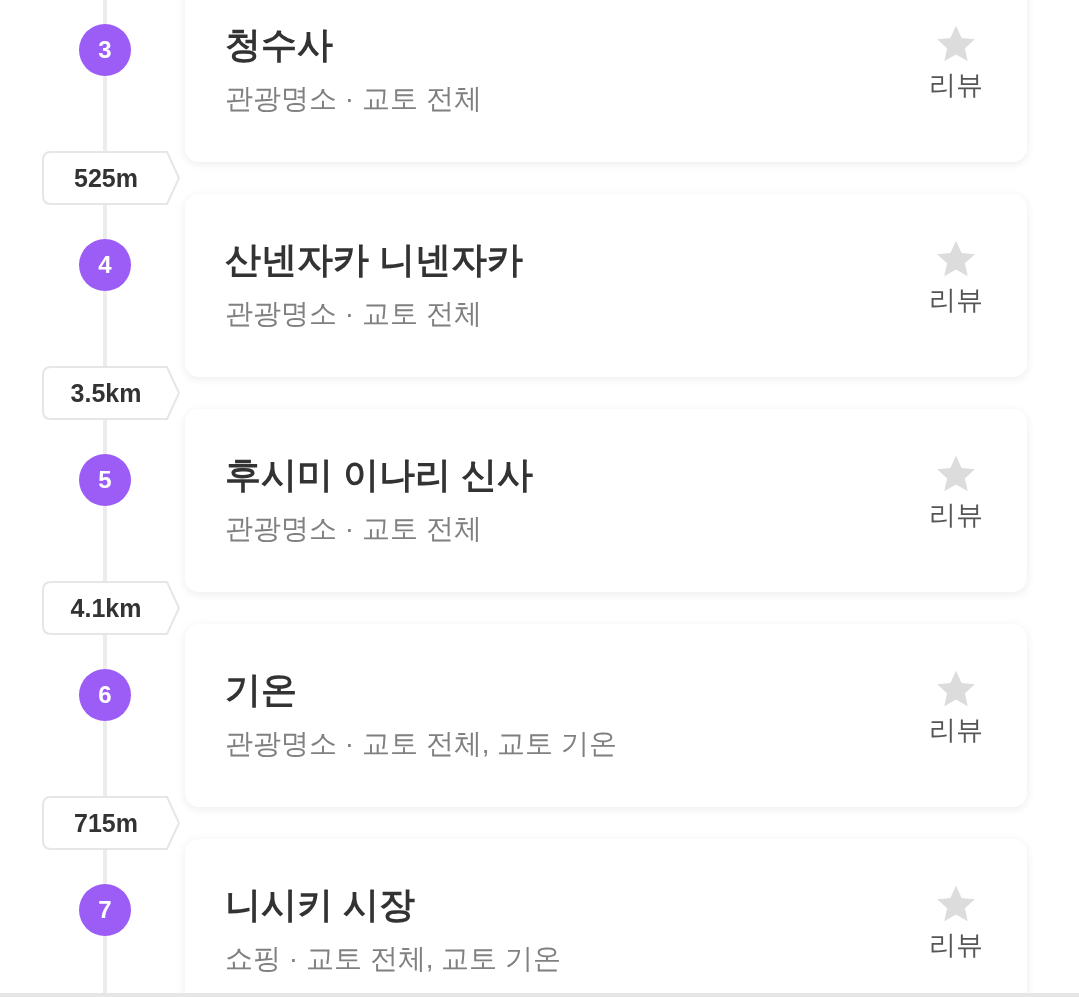 The width and height of the screenshot is (1079, 997). I want to click on distance-badge: 715m, so click(111, 823).